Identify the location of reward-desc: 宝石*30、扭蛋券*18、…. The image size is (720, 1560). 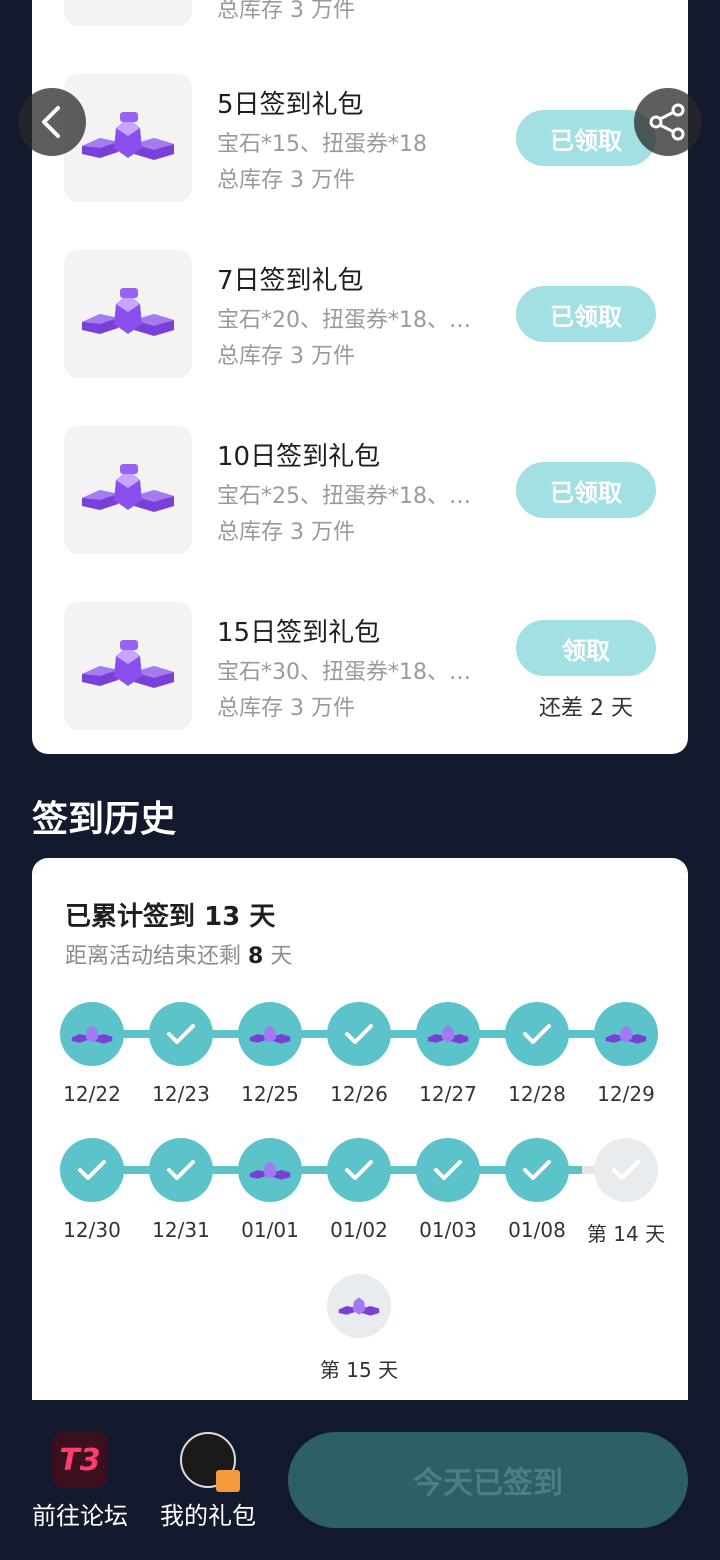
(344, 672).